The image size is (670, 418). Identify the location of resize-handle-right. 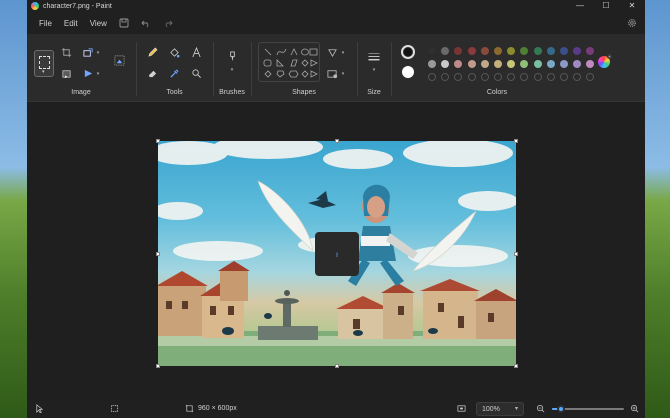
(516, 254).